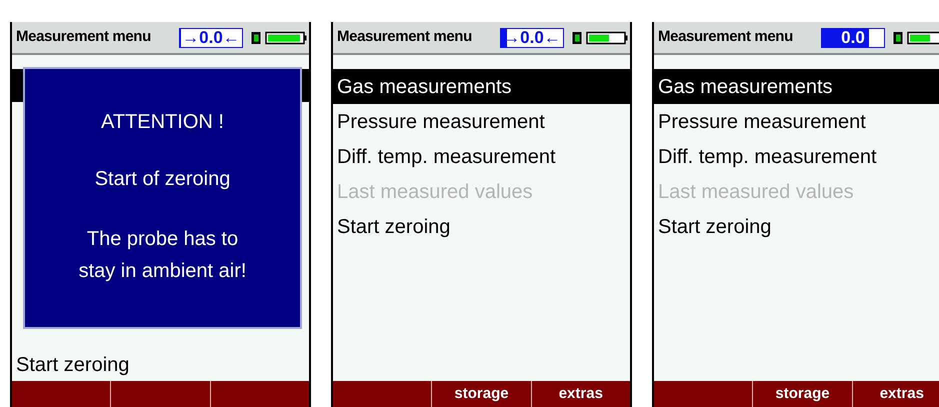 The width and height of the screenshot is (939, 407). What do you see at coordinates (163, 255) in the screenshot?
I see `dialog-message: The probe has to stay in ambient air!` at bounding box center [163, 255].